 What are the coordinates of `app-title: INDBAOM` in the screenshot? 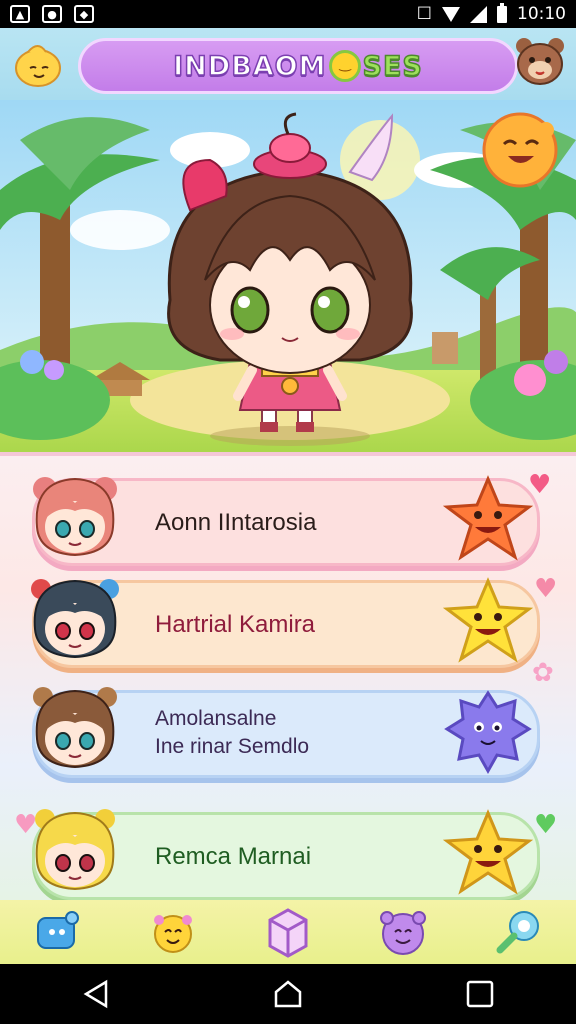 It's located at (249, 66).